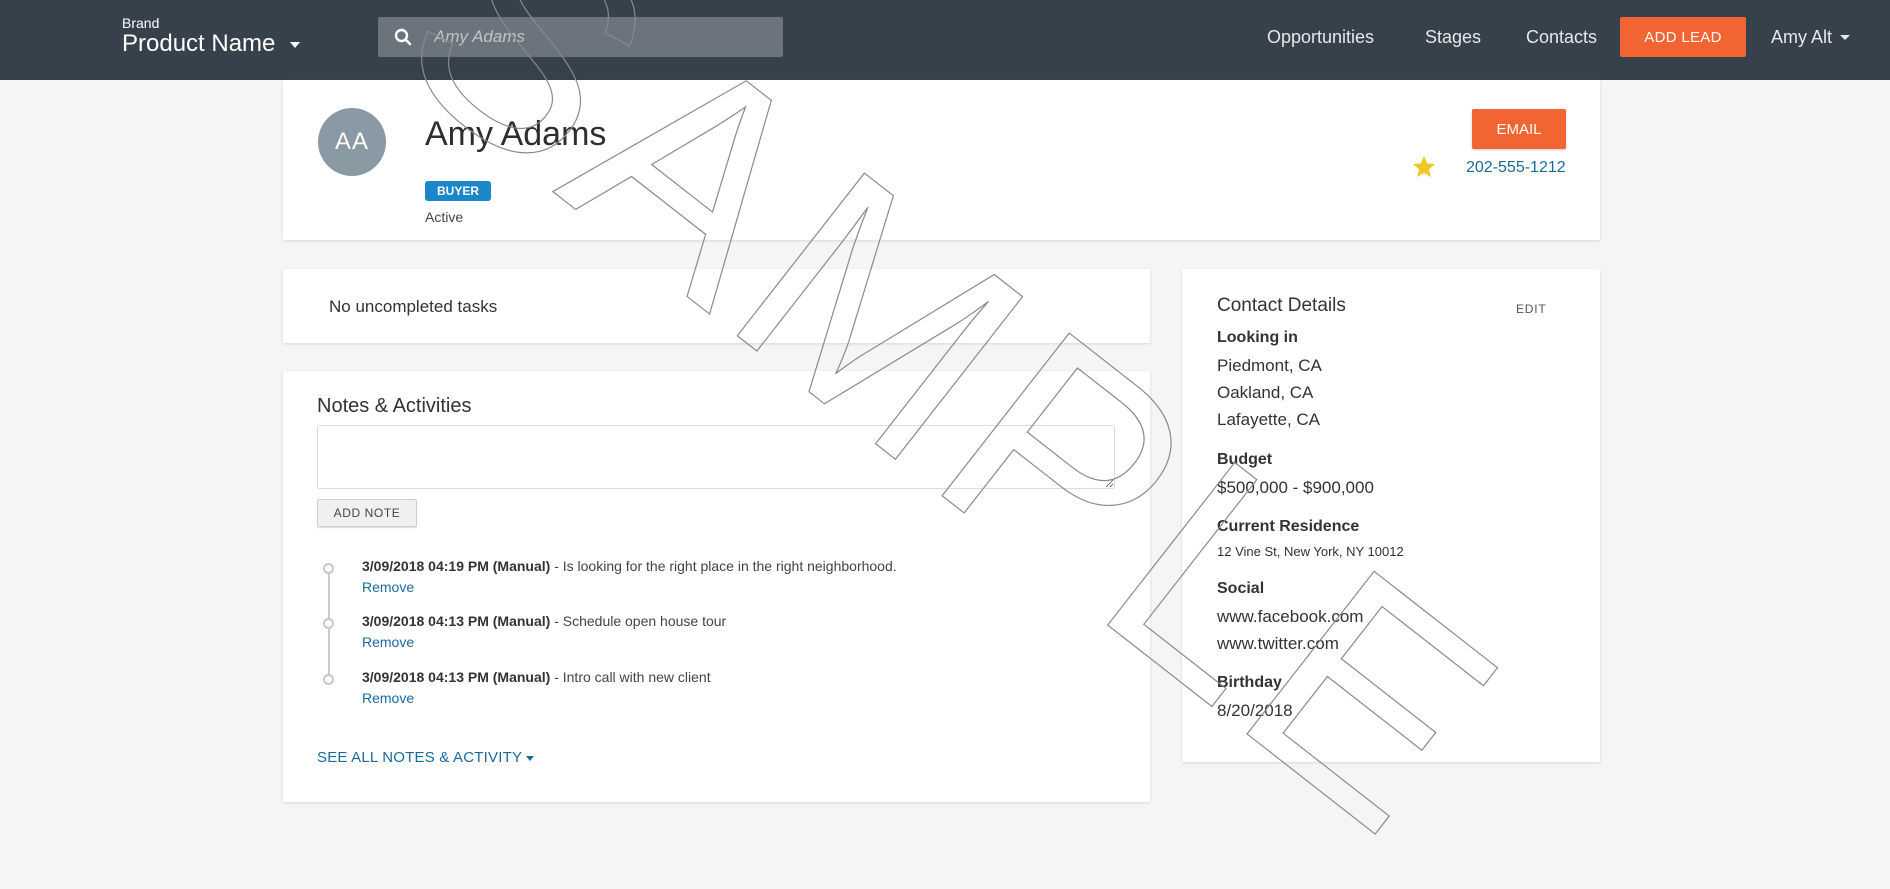  Describe the element at coordinates (1801, 37) in the screenshot. I see `user-menu: Amy Alt` at that location.